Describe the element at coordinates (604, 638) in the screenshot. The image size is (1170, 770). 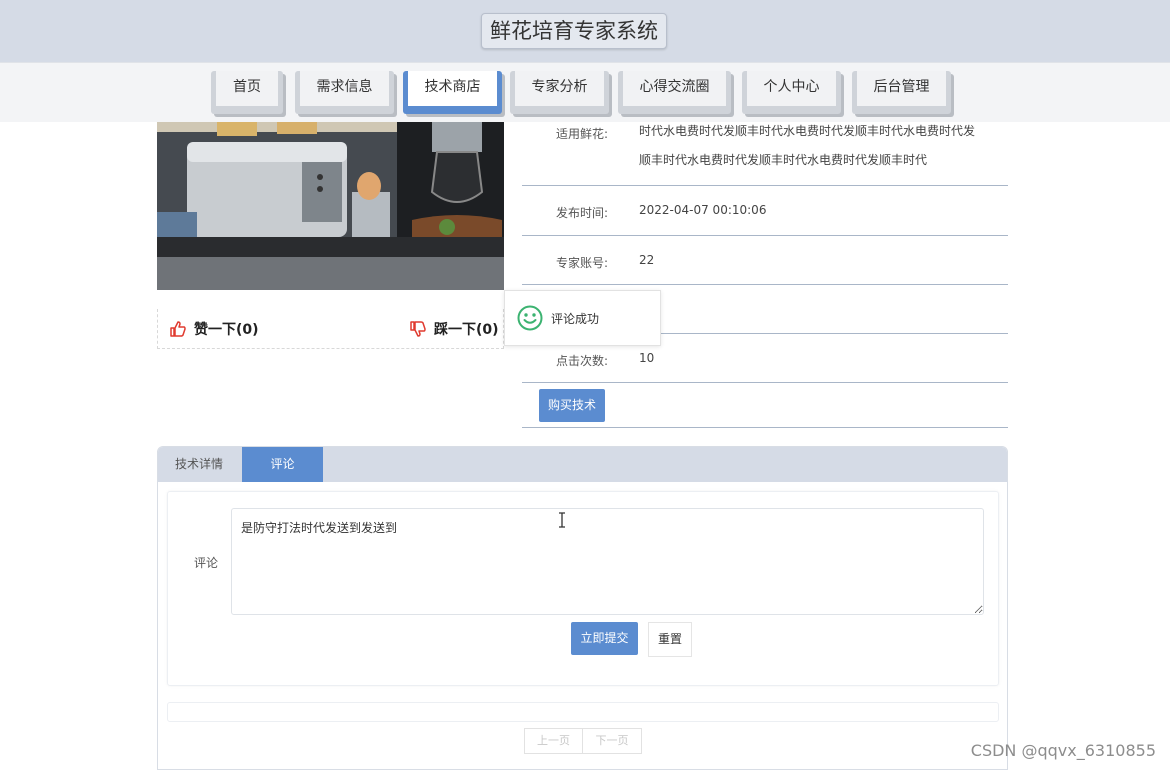
I see `submit-button: 立即提交` at that location.